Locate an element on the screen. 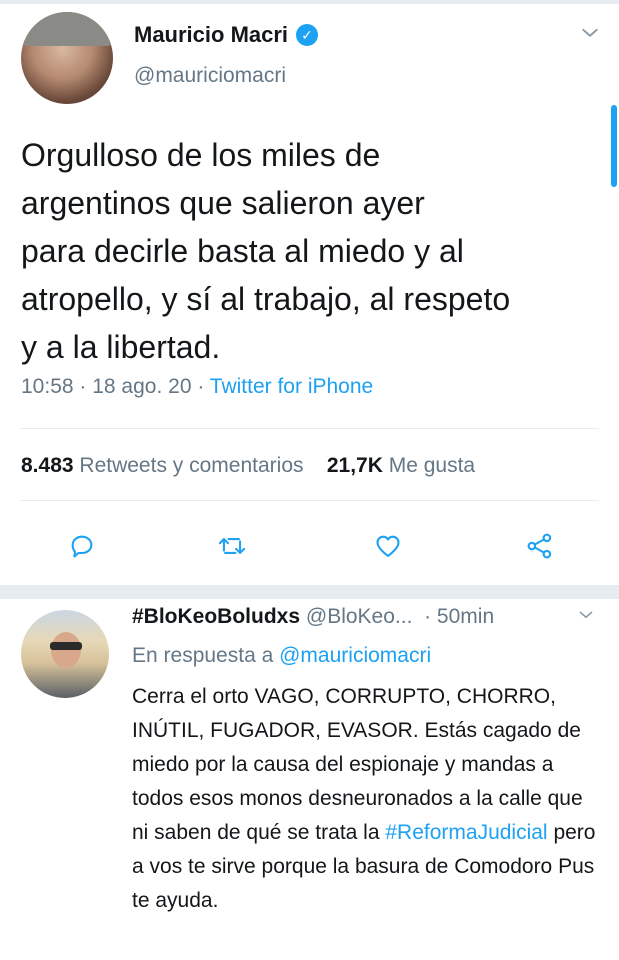 This screenshot has width=619, height=960. reply-mention-link: @mauriciomacri is located at coordinates (355, 655).